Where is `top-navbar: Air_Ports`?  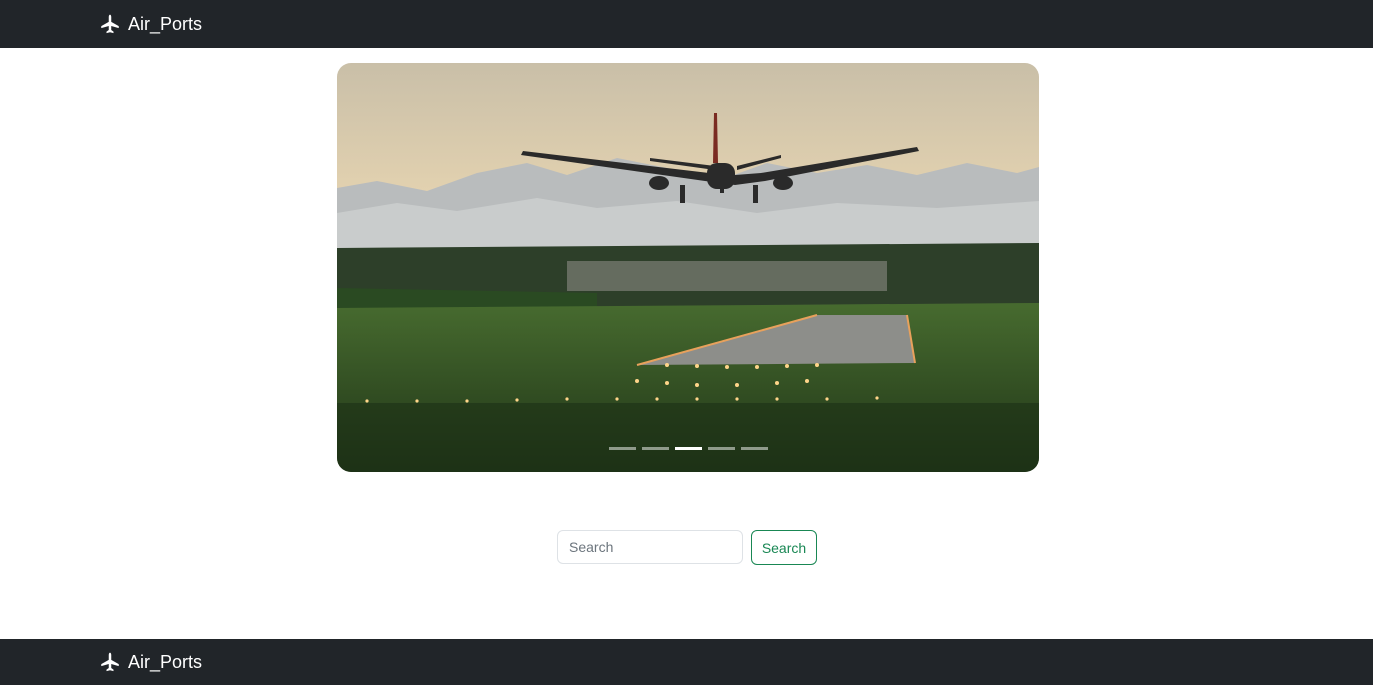 top-navbar: Air_Ports is located at coordinates (686, 24).